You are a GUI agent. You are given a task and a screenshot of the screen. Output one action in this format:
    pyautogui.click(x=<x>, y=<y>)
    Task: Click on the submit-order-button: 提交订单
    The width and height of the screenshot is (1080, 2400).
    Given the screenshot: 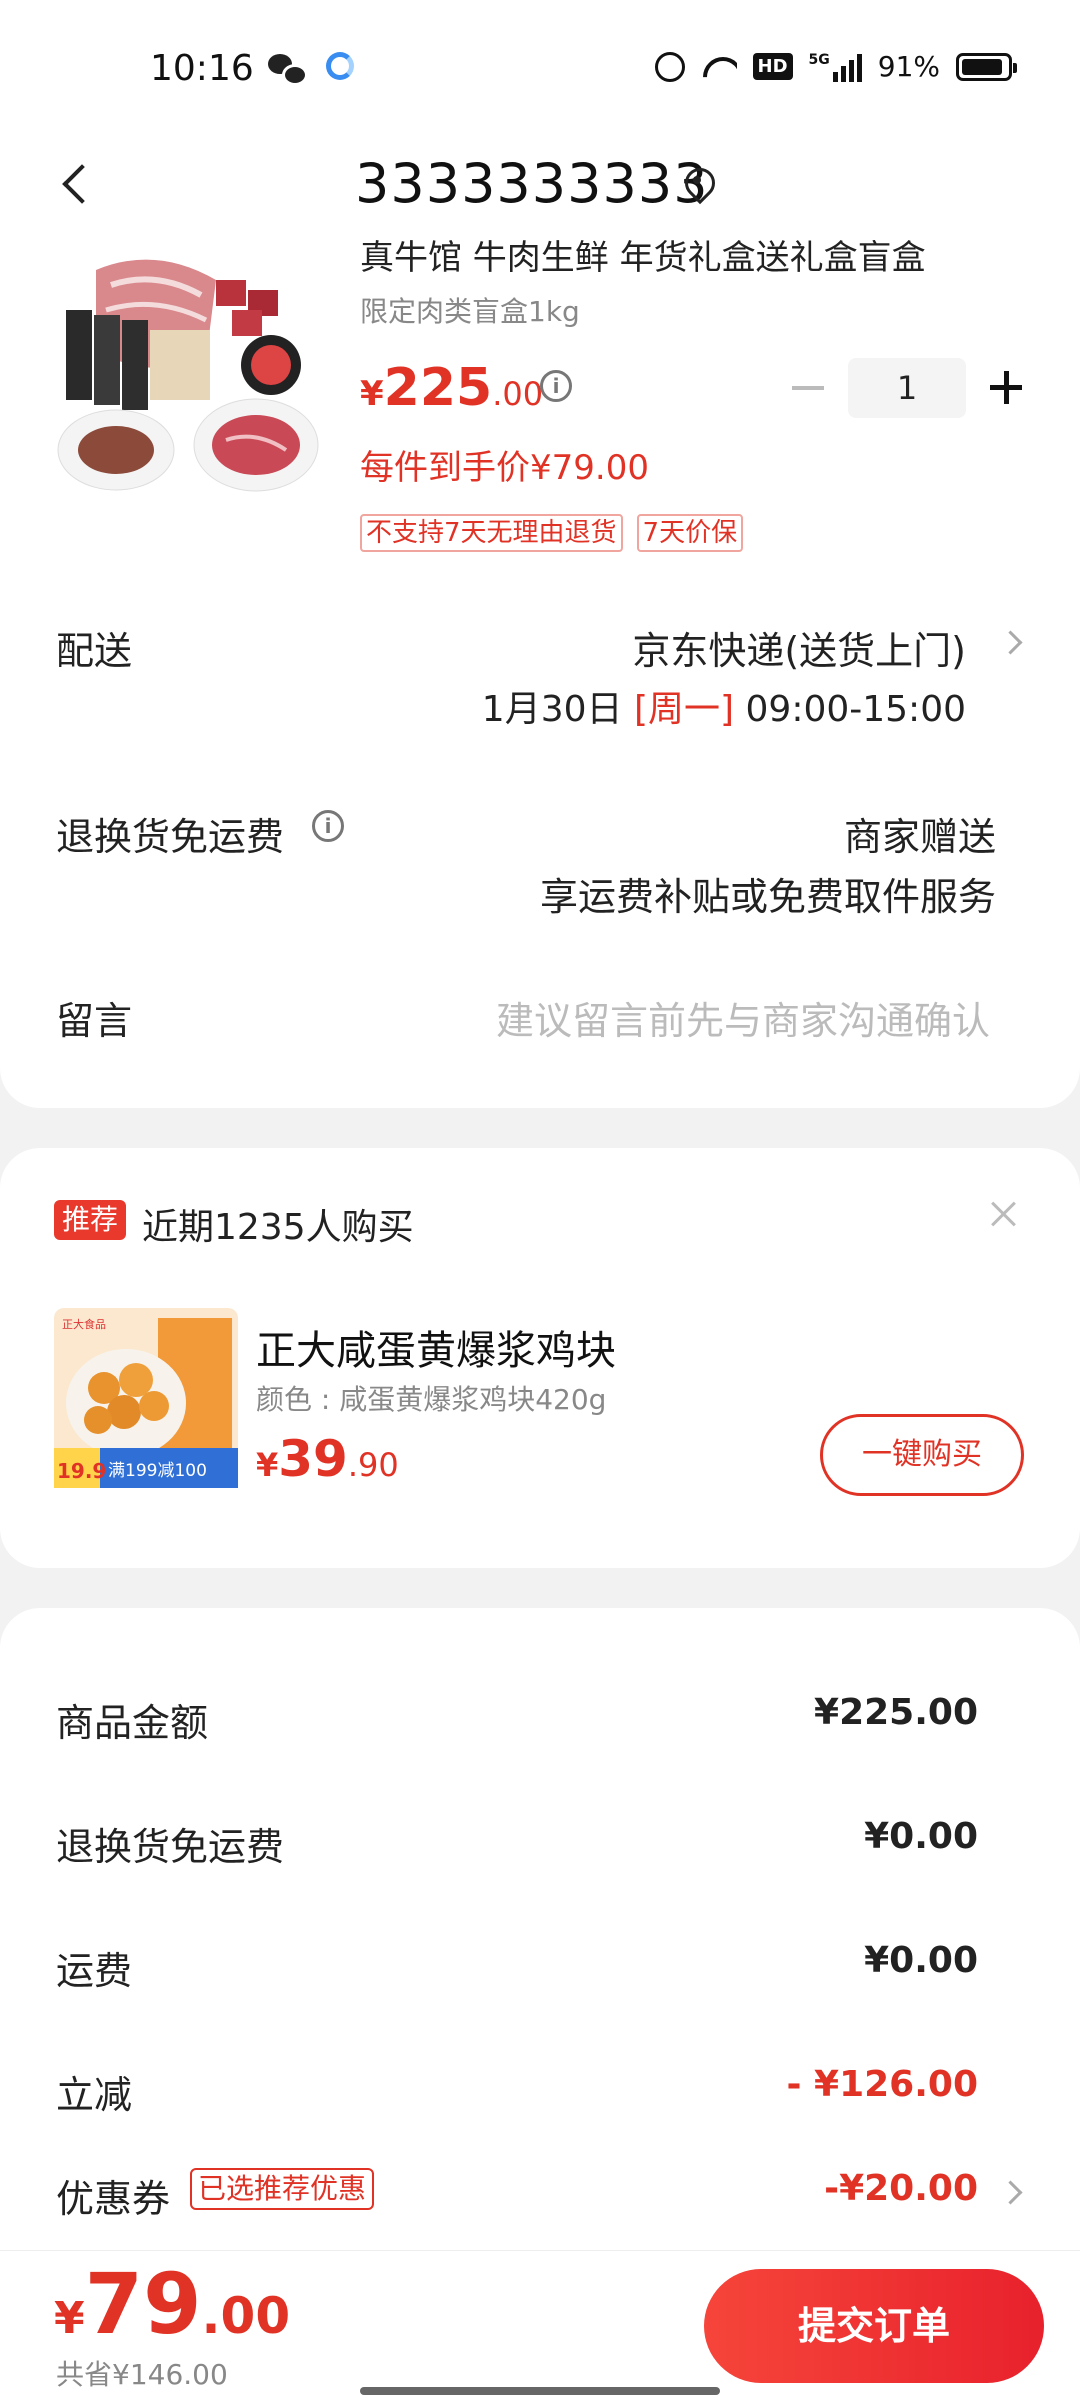 What is the action you would take?
    pyautogui.click(x=874, y=2326)
    